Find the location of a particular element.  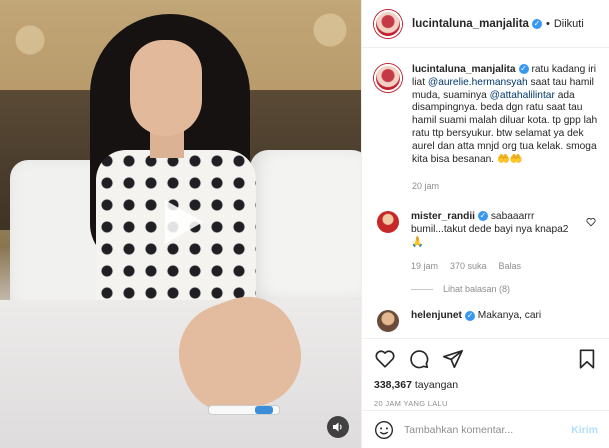

comment-timestamp: 19 jam is located at coordinates (424, 266).